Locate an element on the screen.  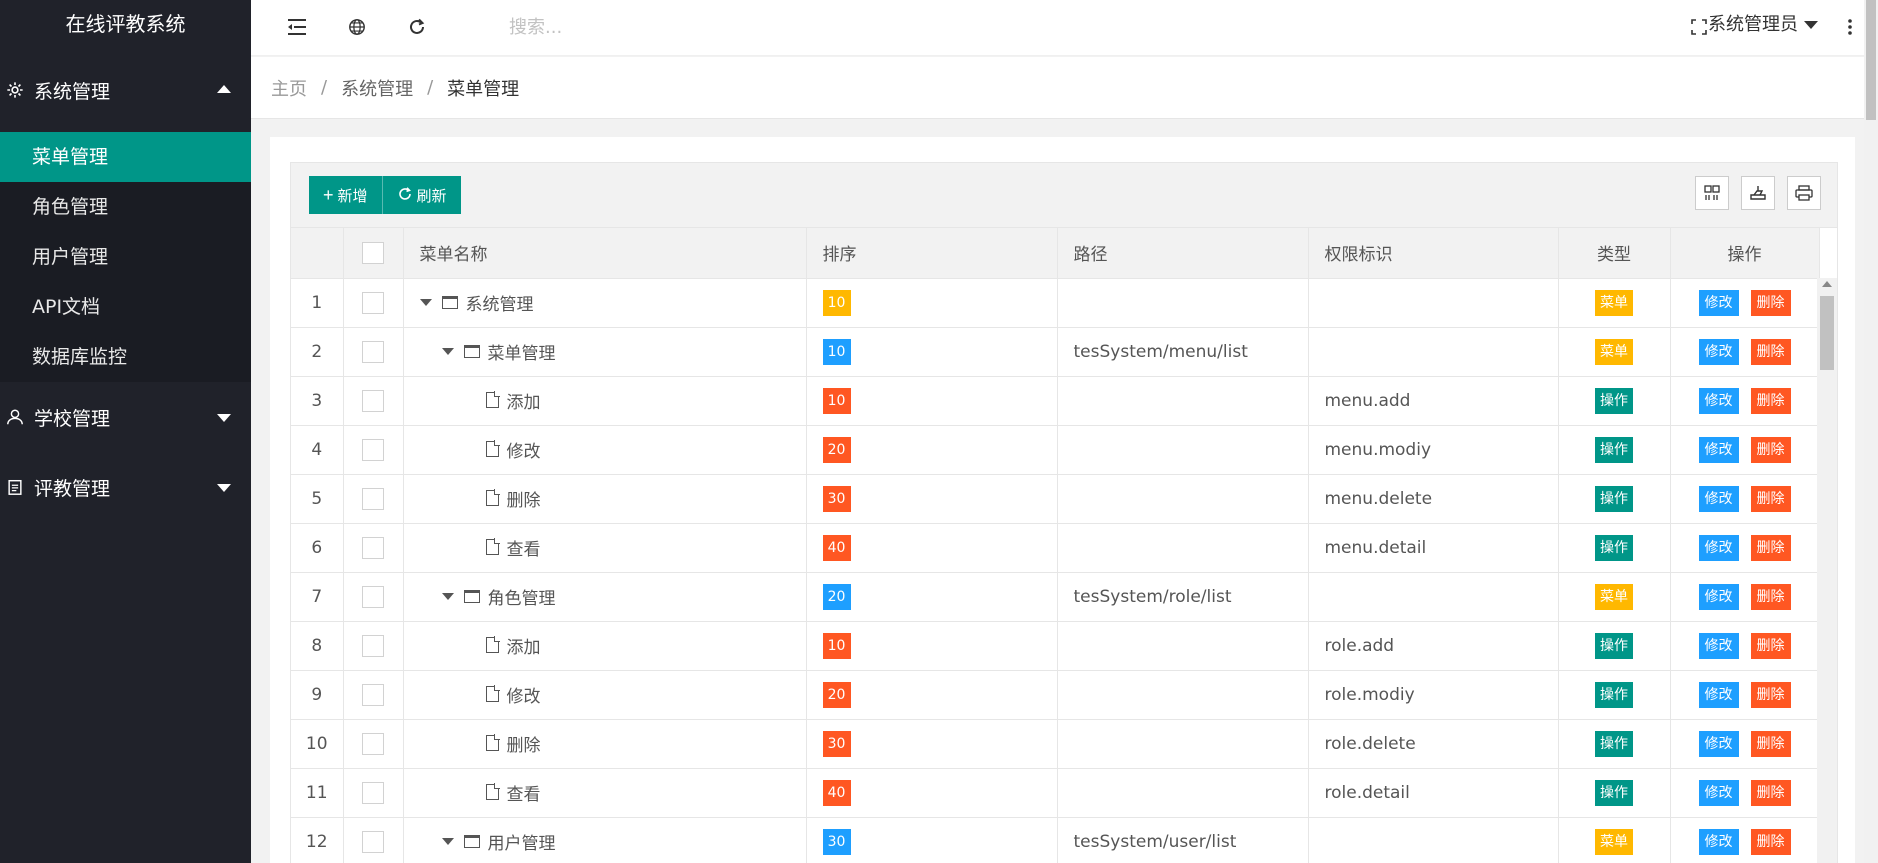
submenu-system: 菜单管理 角色管理 用户管理 API文档 数据库监控 is located at coordinates (125, 257).